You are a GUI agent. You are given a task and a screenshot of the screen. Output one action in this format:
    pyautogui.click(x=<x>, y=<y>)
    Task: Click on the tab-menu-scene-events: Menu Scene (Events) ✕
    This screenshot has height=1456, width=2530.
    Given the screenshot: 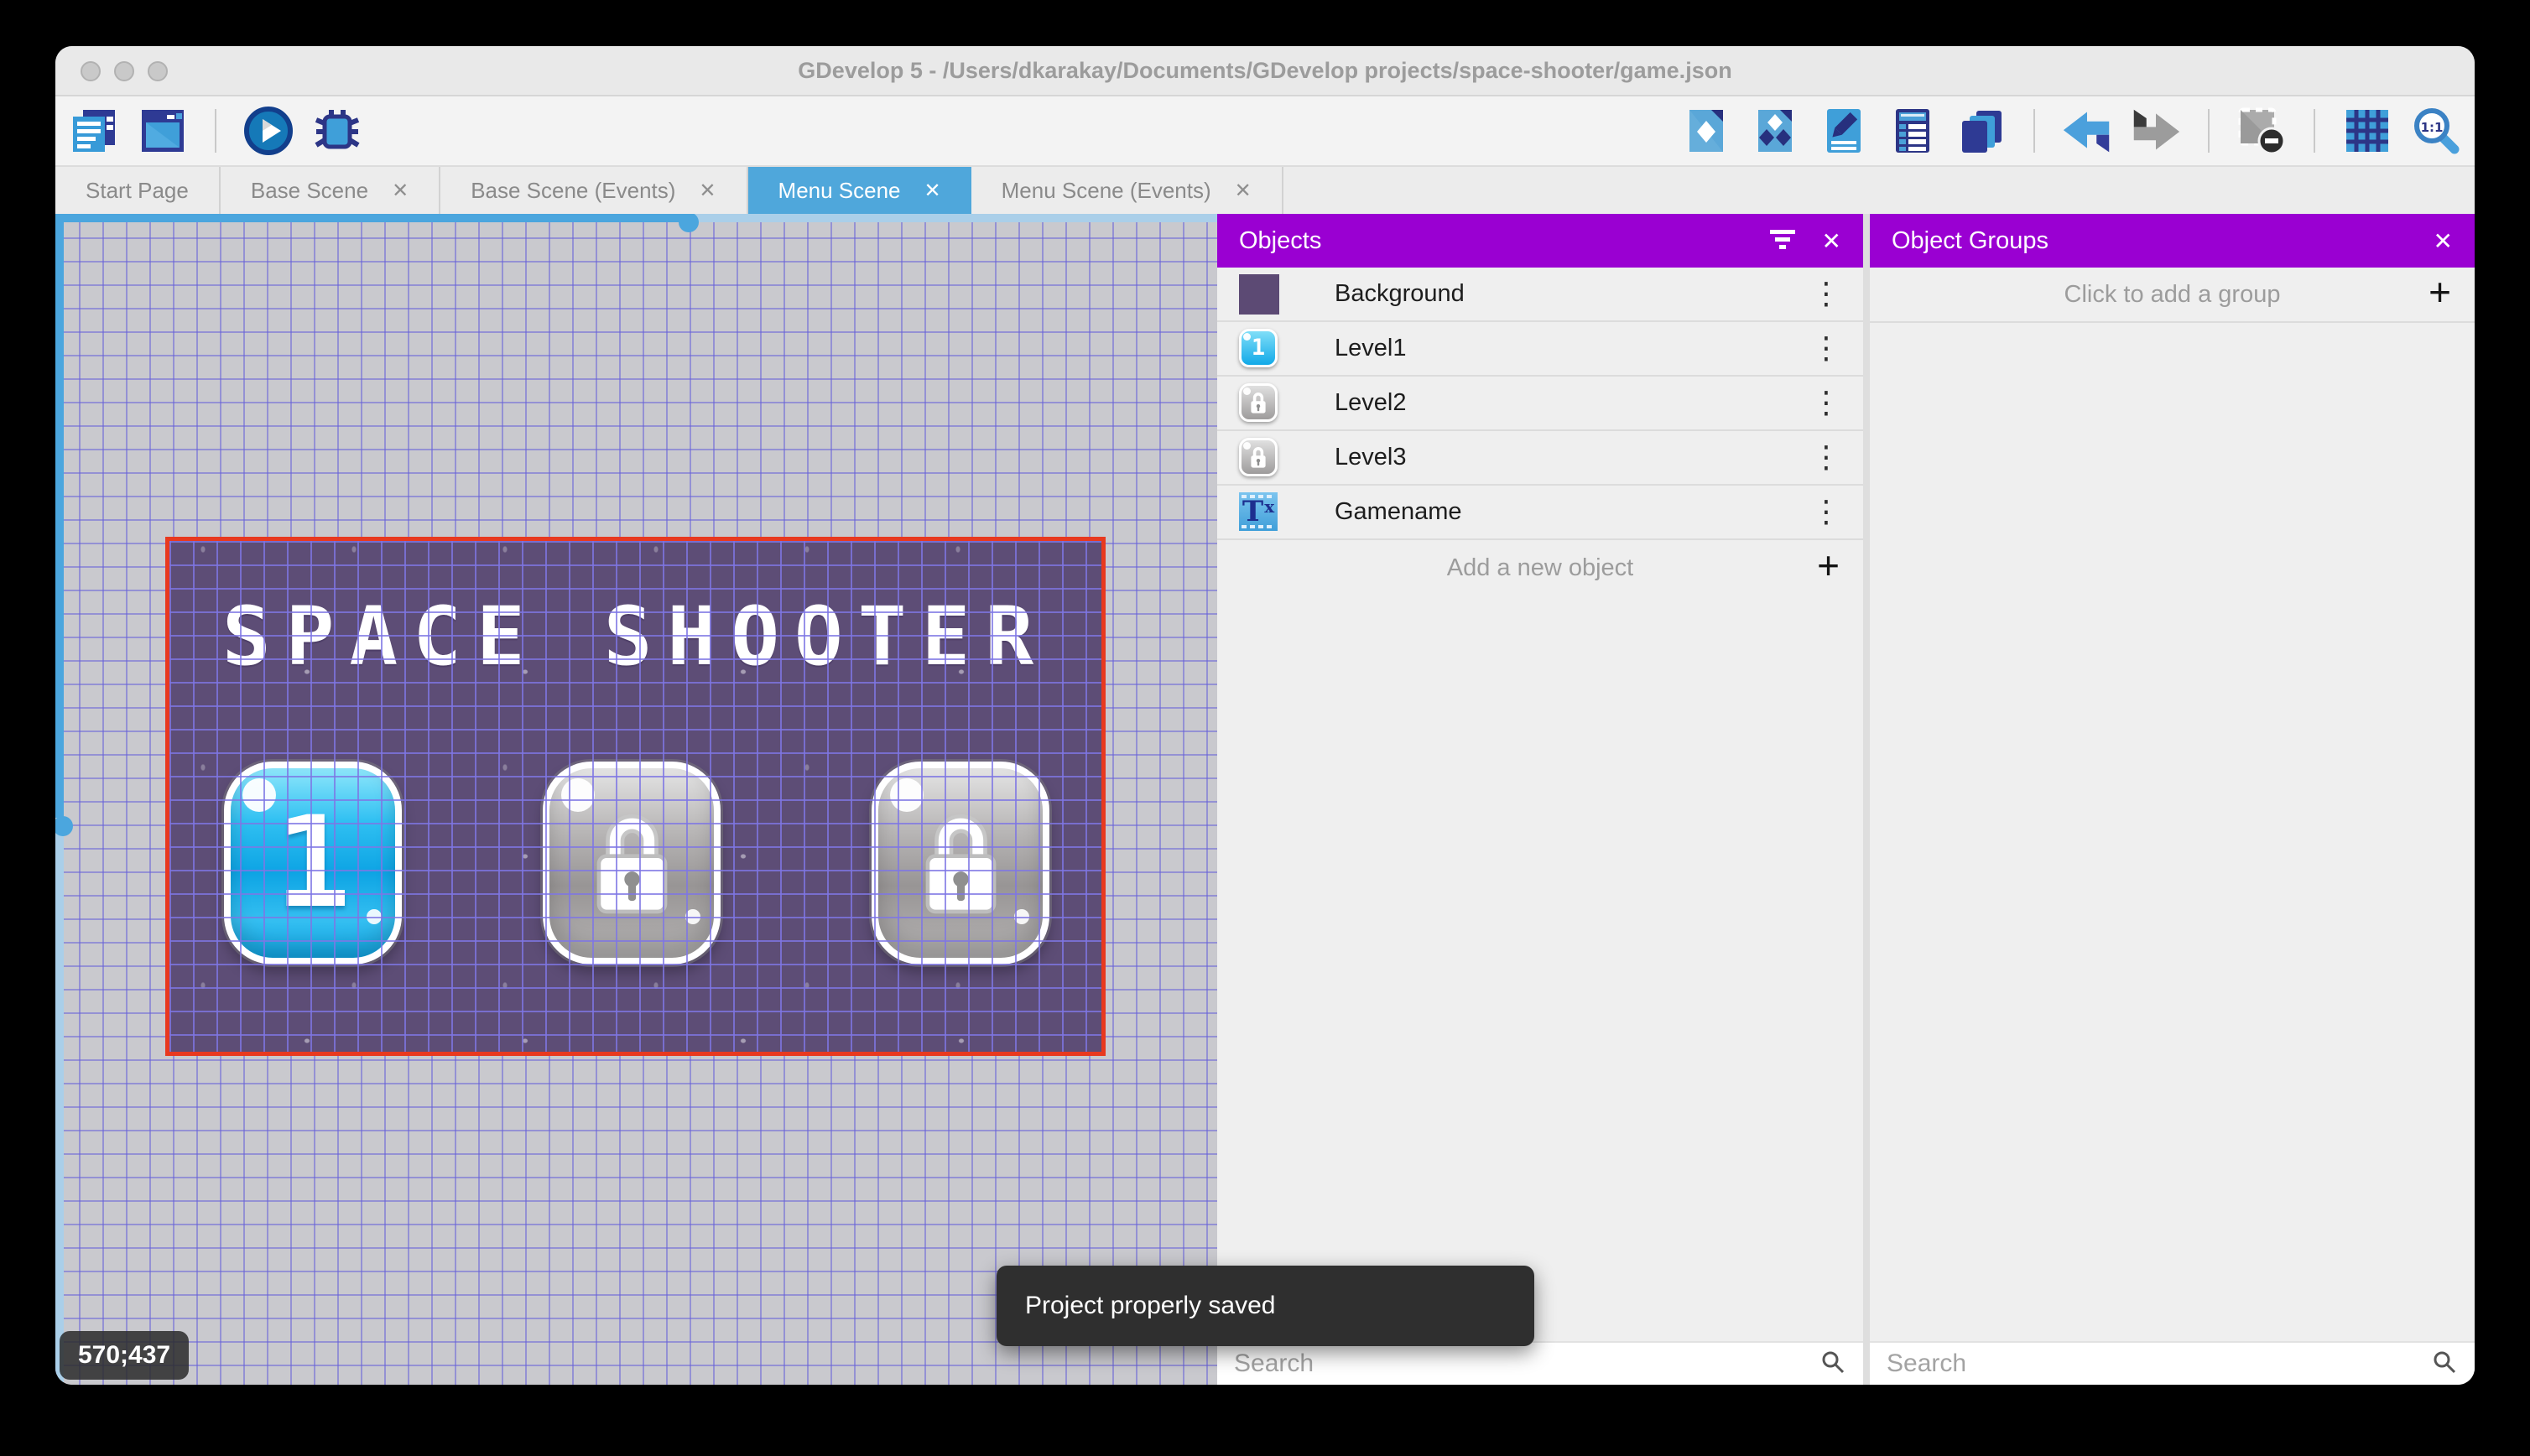 What is the action you would take?
    pyautogui.click(x=1127, y=190)
    